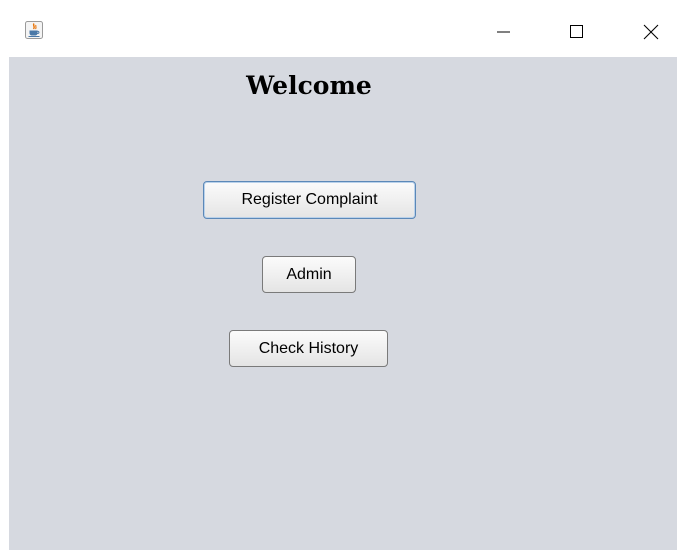 Image resolution: width=677 pixels, height=550 pixels. I want to click on close-button, so click(651, 30).